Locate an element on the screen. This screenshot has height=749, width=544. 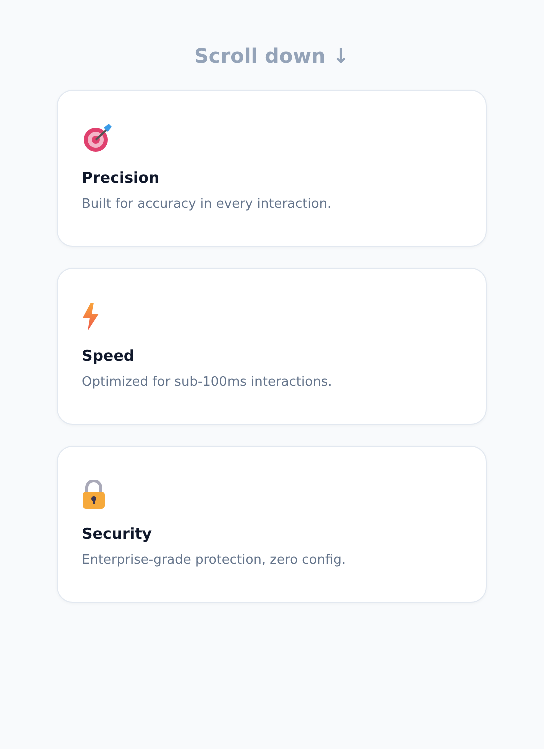
card-description: Optimized for sub-100ms interactions. is located at coordinates (208, 383).